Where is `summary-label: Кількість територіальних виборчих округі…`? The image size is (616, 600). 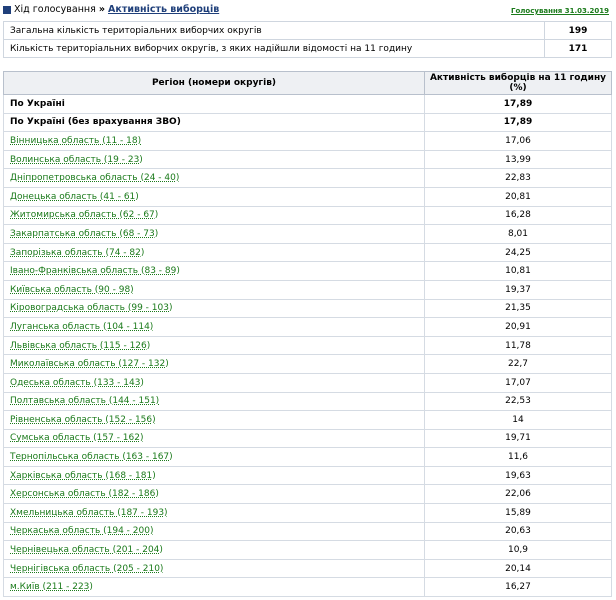 summary-label: Кількість територіальних виборчих округі… is located at coordinates (274, 48).